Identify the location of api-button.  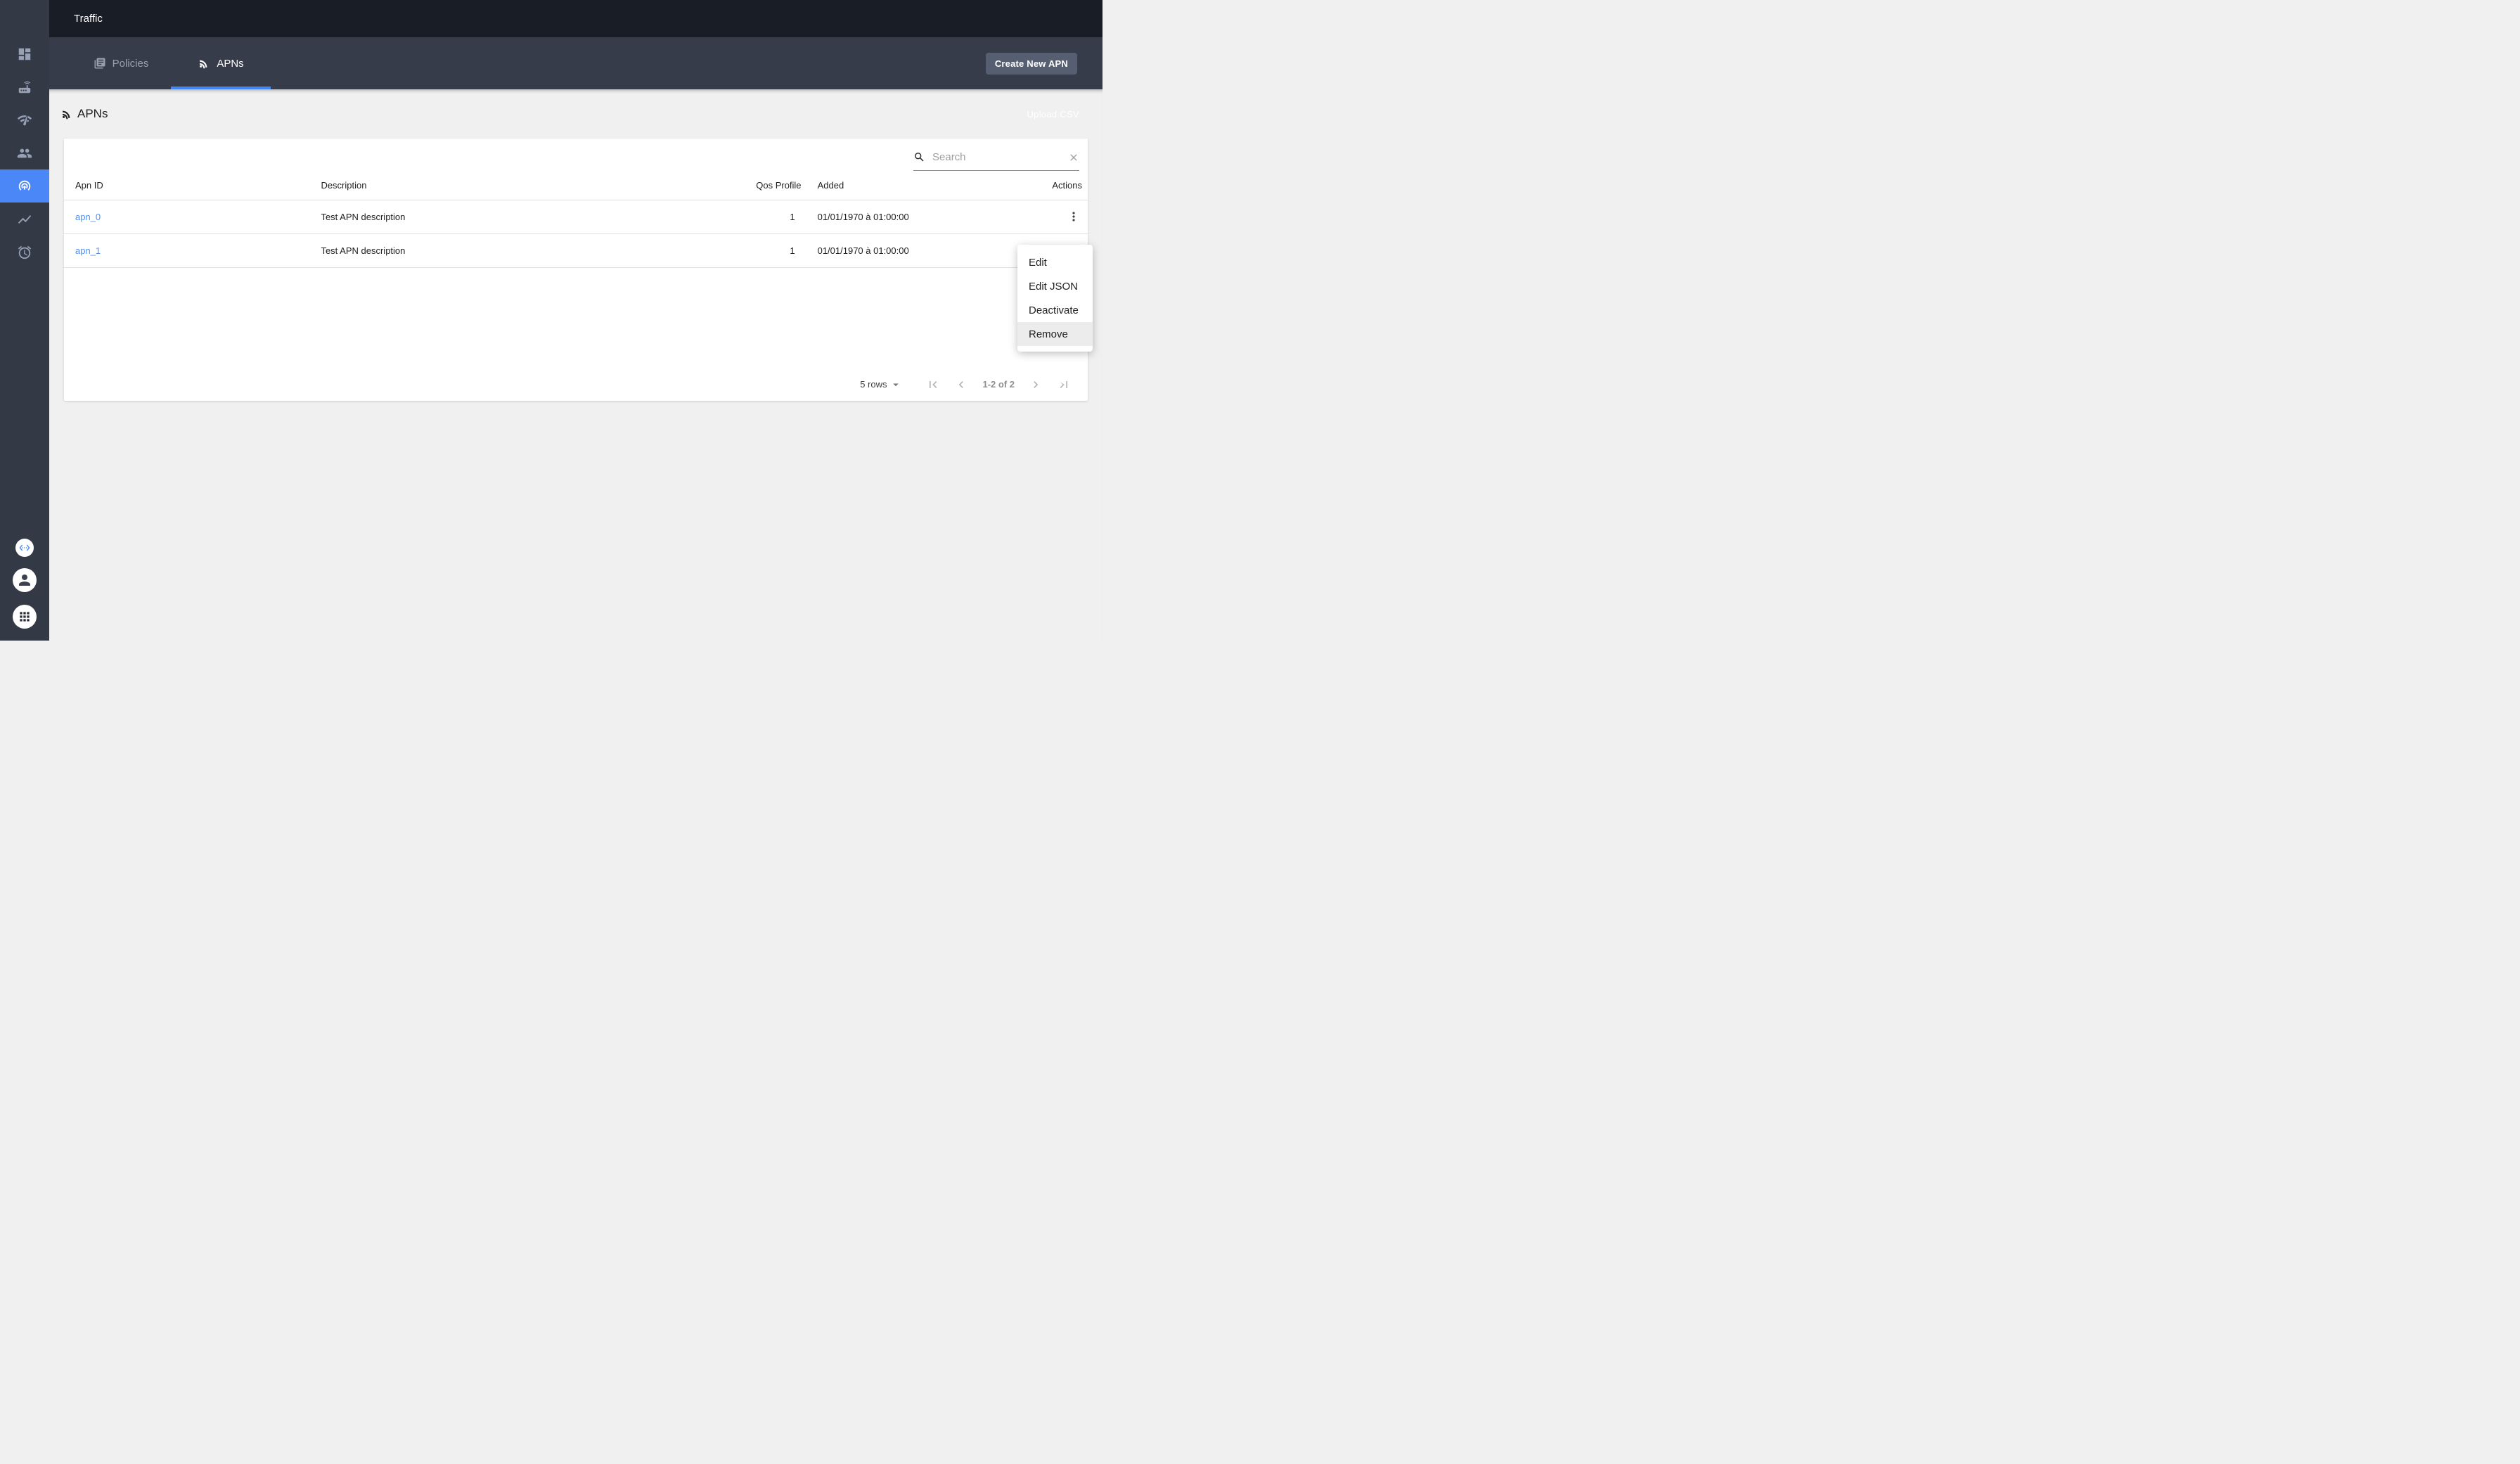
(25, 548).